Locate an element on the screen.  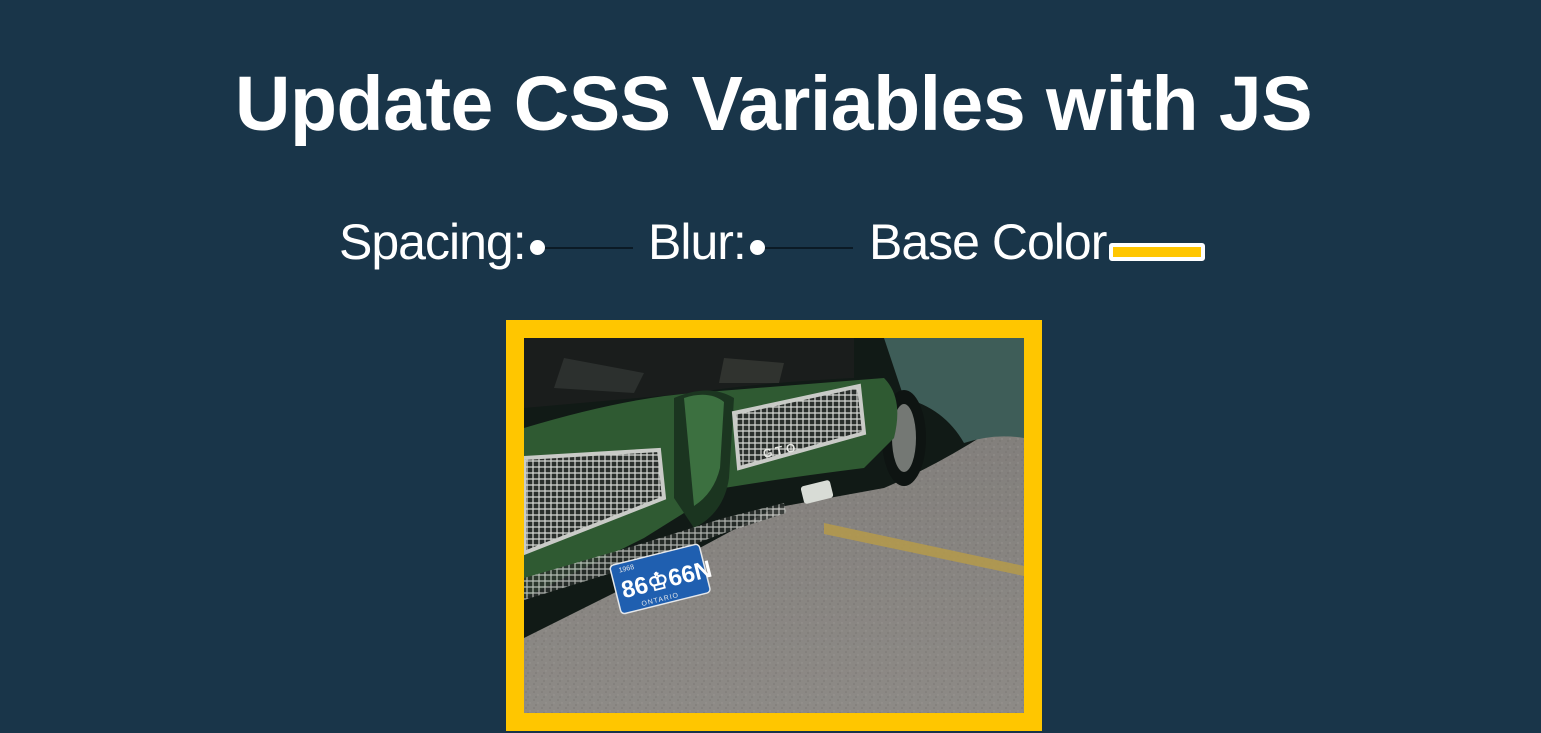
spacing-slider-thumb is located at coordinates (537, 247).